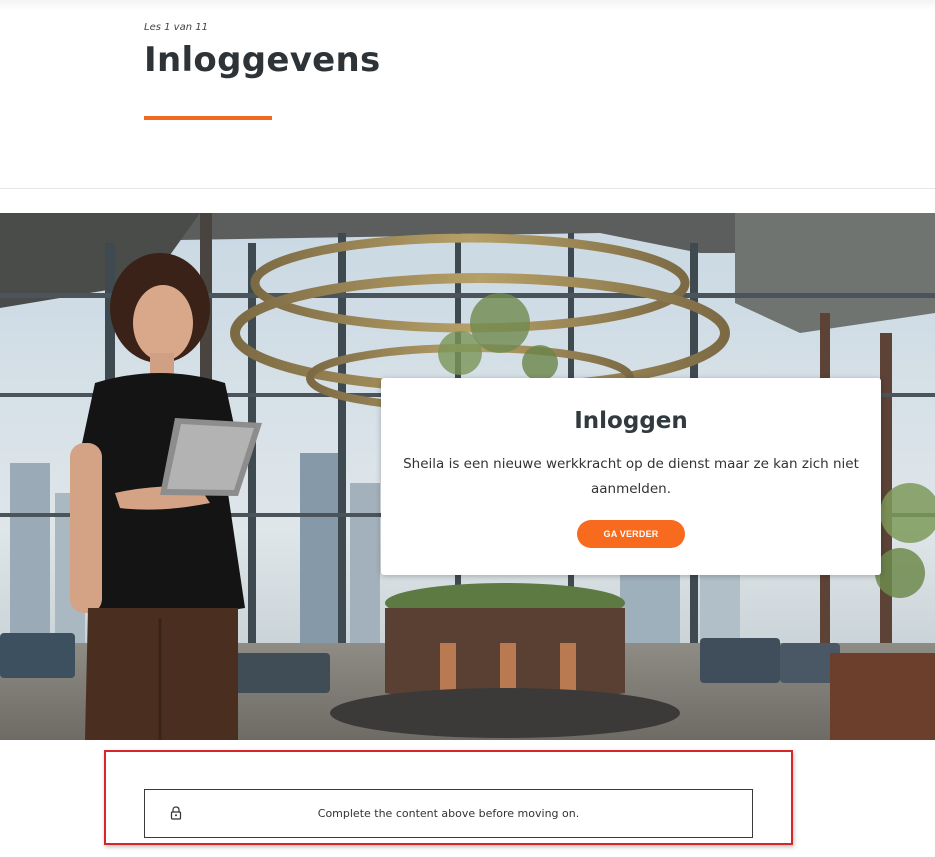 This screenshot has width=935, height=857. I want to click on lesson-counter: Les 1 van 11, so click(176, 27).